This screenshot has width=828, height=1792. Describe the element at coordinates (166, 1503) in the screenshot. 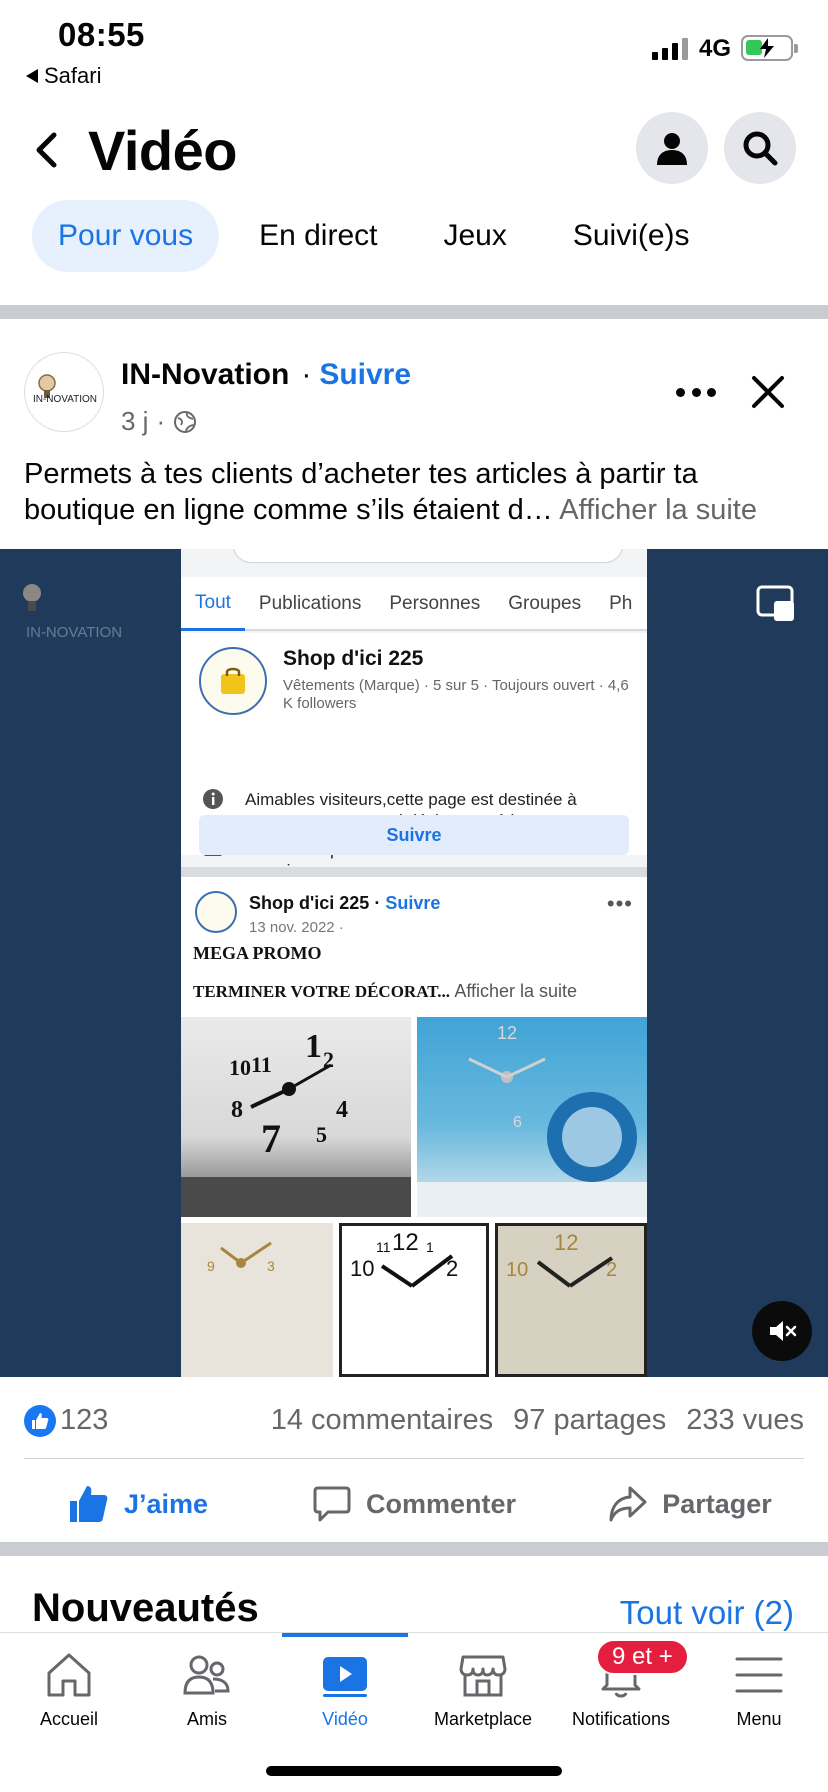

I see `like-label: J’aime` at that location.